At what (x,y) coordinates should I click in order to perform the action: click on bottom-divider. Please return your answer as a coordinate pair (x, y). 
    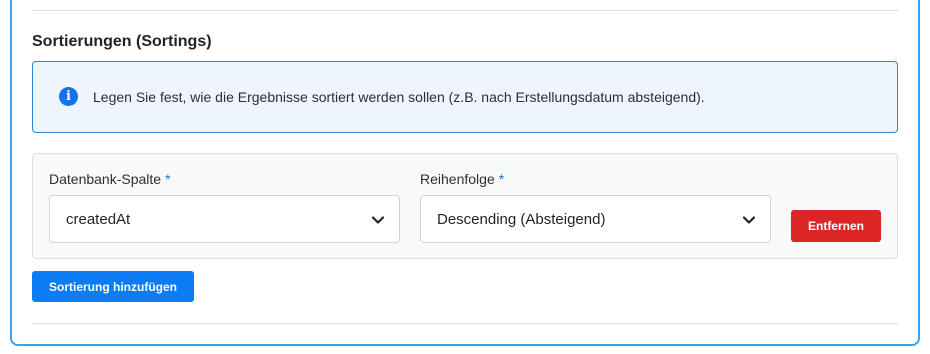
    Looking at the image, I should click on (465, 323).